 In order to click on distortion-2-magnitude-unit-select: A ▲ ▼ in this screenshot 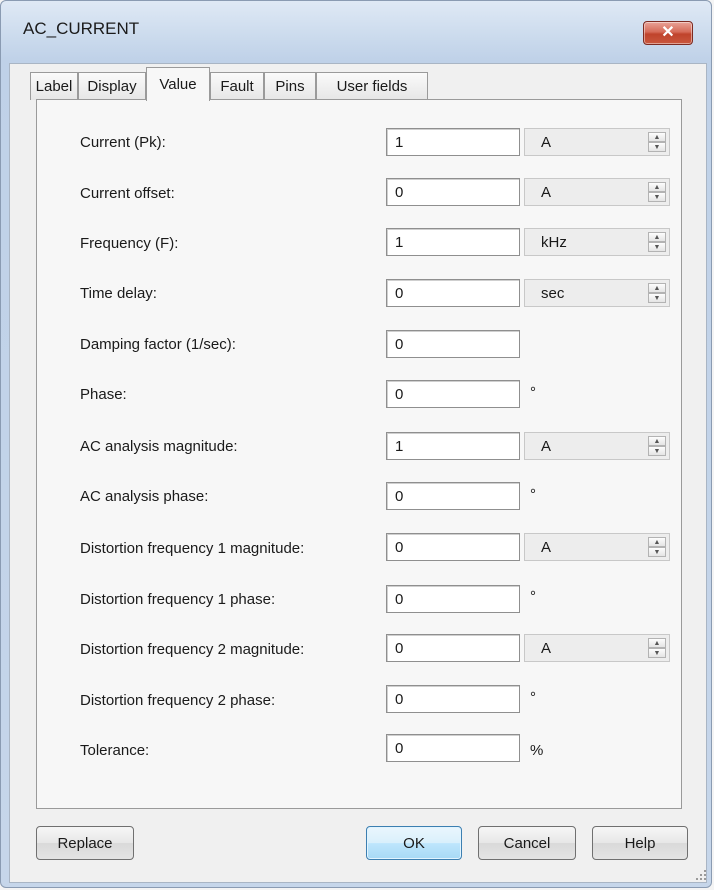, I will do `click(597, 648)`.